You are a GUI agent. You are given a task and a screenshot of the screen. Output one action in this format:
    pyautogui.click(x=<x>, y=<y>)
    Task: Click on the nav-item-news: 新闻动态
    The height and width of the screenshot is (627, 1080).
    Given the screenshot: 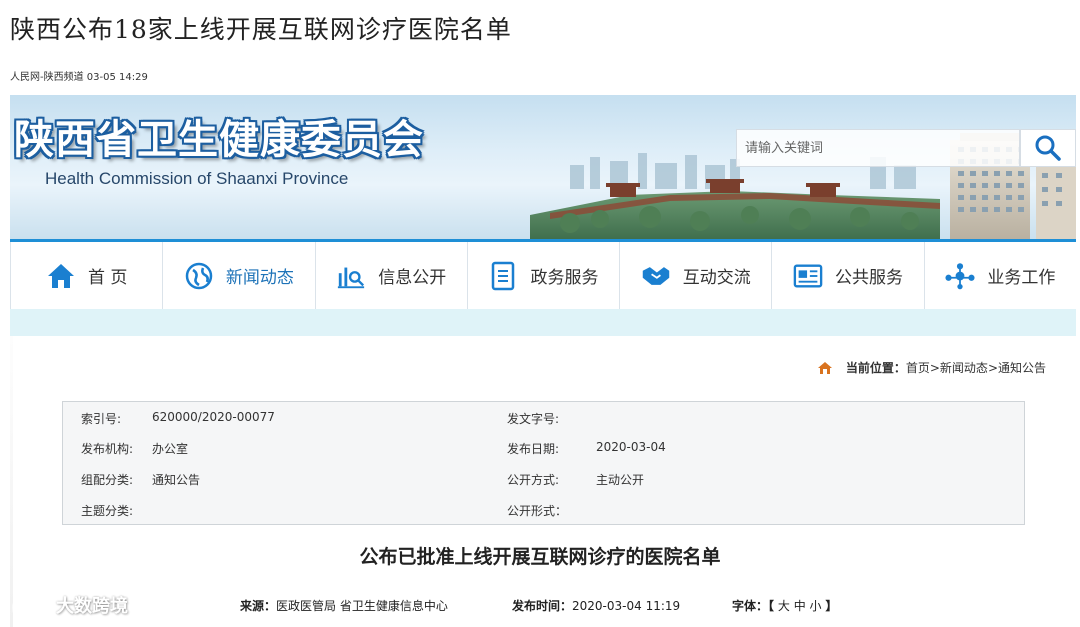 What is the action you would take?
    pyautogui.click(x=239, y=275)
    